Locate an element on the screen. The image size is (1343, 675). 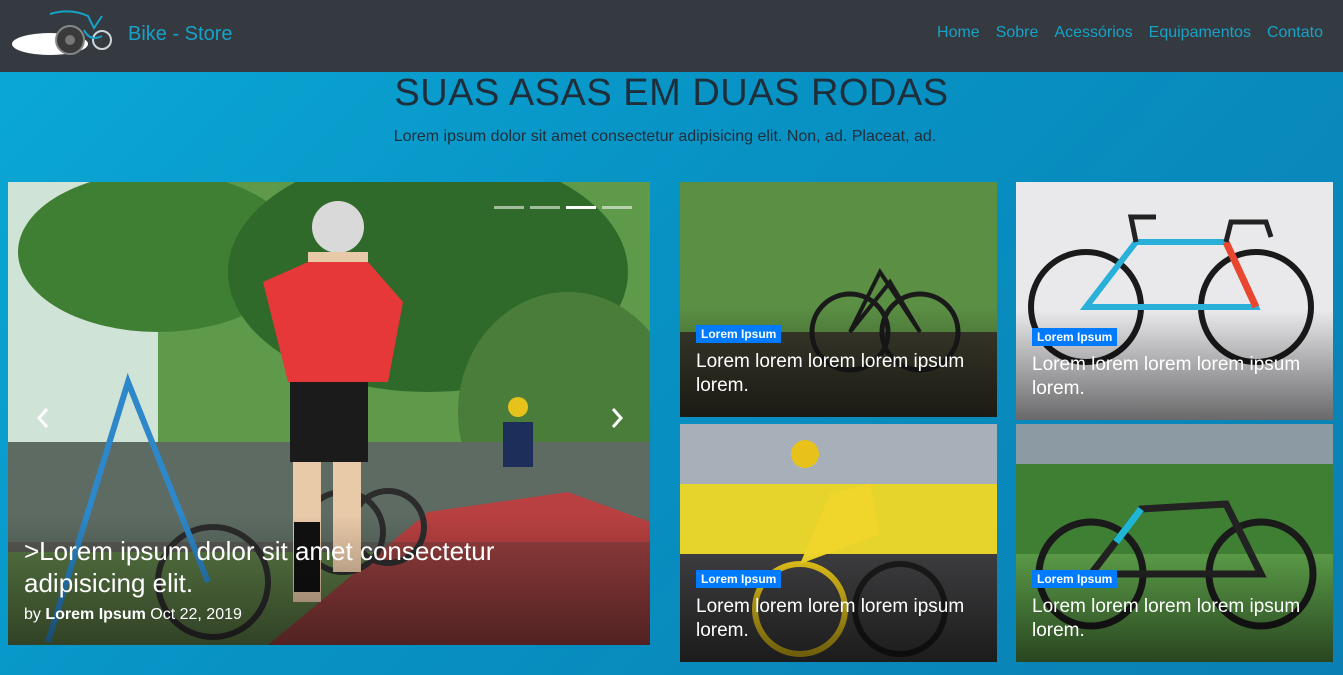
bike-logo-icon is located at coordinates (62, 32).